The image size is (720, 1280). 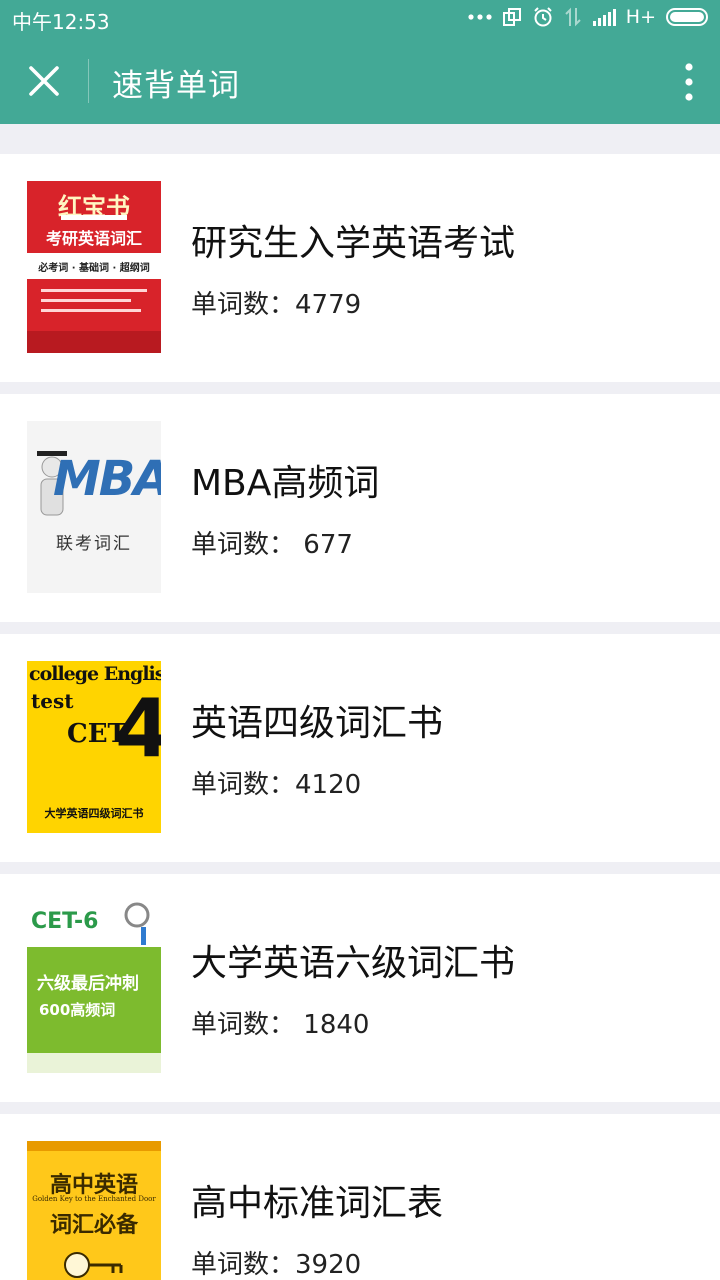 I want to click on book-cover: CET-6 六级最后冲刺 600高频词, so click(x=94, y=987).